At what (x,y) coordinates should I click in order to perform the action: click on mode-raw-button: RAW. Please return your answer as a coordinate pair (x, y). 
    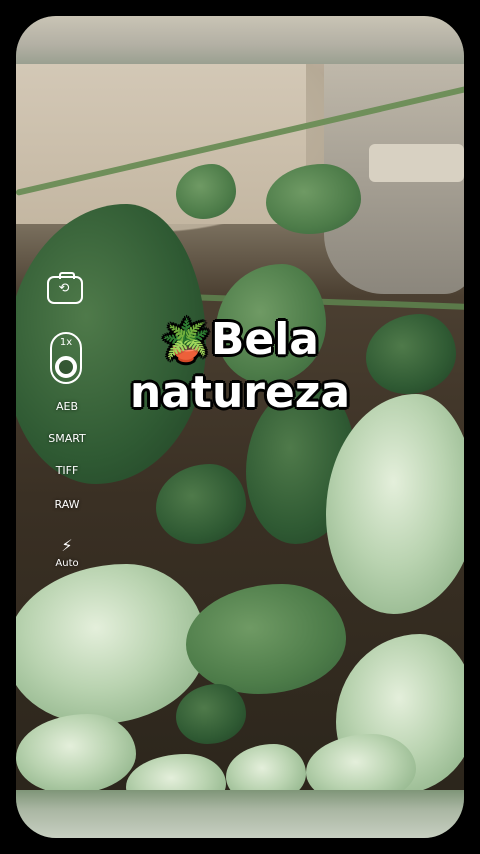
    Looking at the image, I should click on (67, 504).